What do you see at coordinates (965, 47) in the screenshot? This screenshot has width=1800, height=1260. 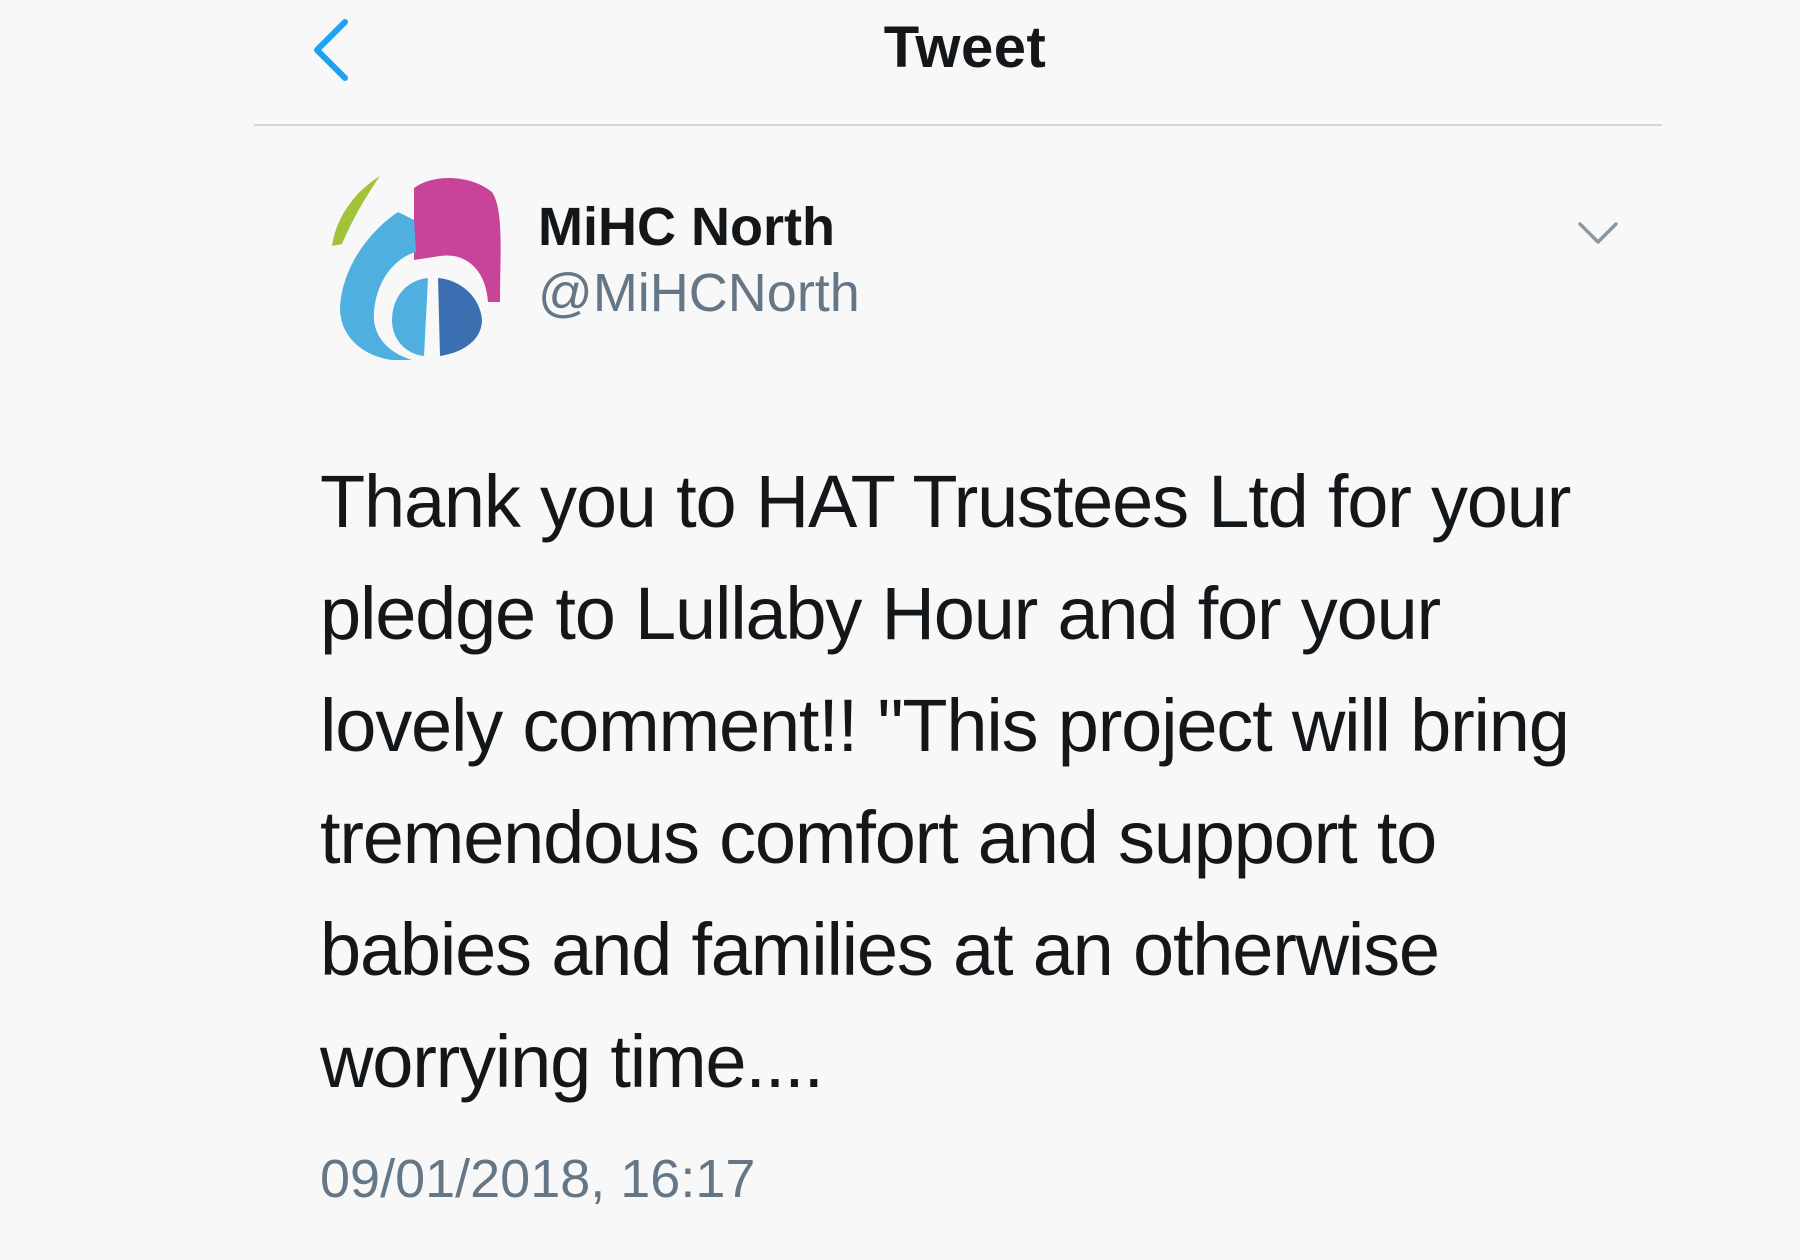 I see `page-title: Tweet` at bounding box center [965, 47].